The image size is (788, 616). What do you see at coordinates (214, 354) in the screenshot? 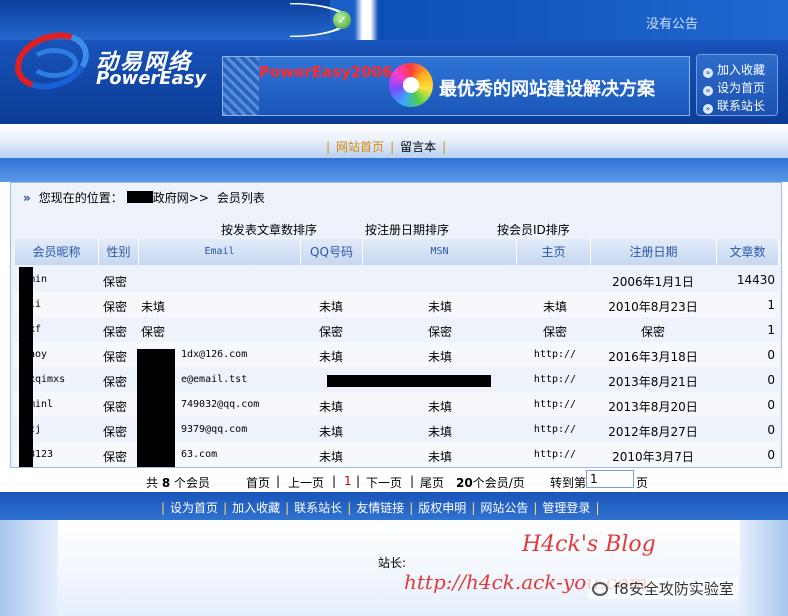
I see `member-email: 1dx@126.com` at bounding box center [214, 354].